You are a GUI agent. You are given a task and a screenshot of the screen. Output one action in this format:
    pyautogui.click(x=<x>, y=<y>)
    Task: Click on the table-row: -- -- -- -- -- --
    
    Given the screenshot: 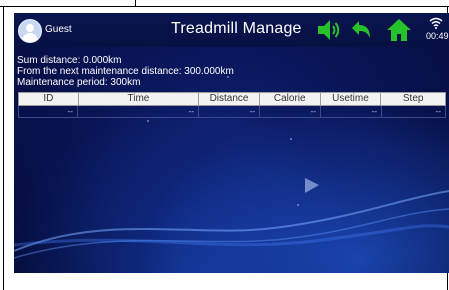 What is the action you would take?
    pyautogui.click(x=232, y=112)
    